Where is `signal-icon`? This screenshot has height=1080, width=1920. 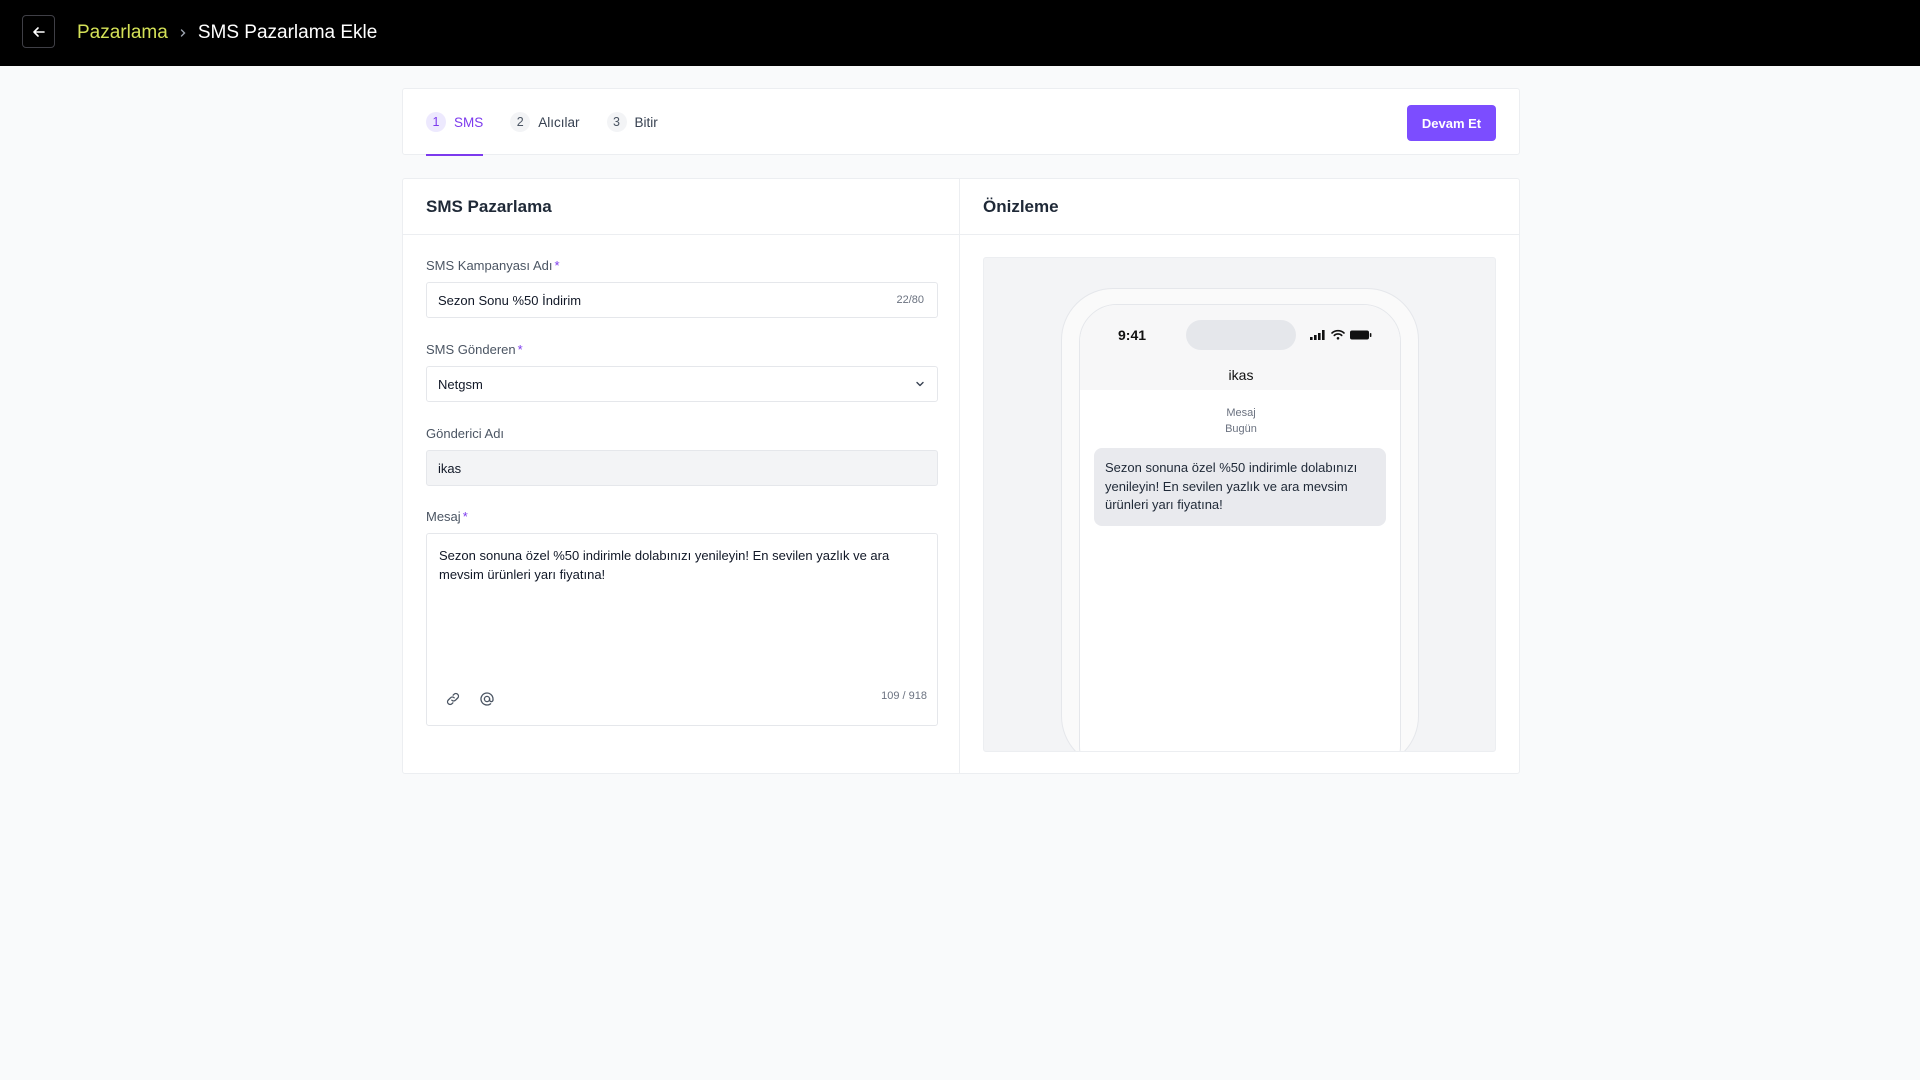
signal-icon is located at coordinates (1317, 334).